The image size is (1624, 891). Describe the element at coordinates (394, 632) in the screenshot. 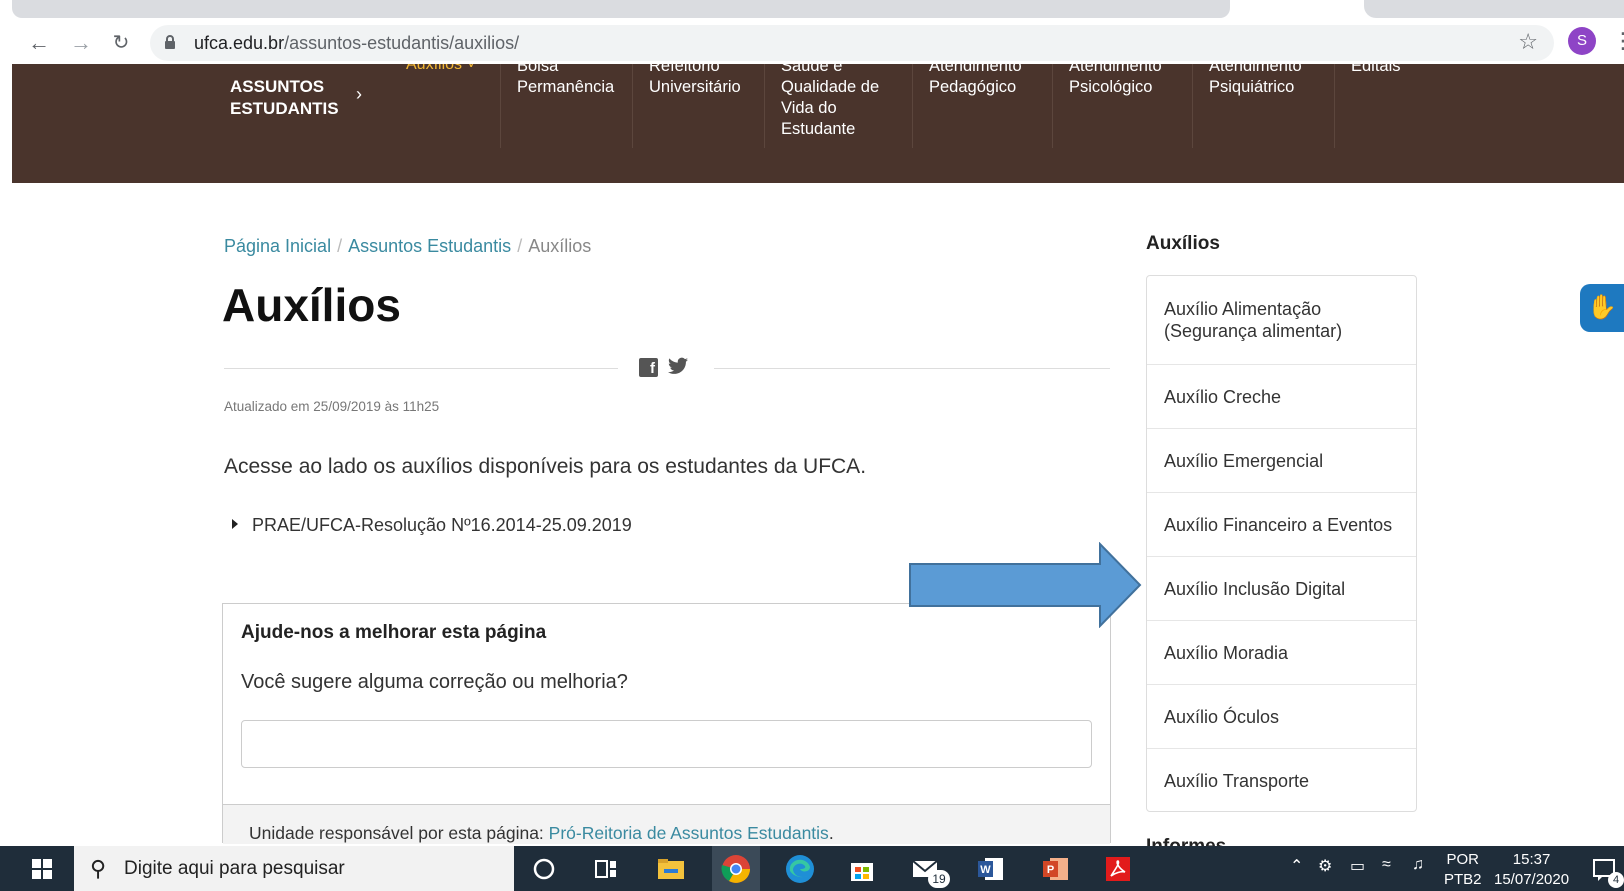

I see `feedback-title: Ajude-nos a melhorar esta página` at that location.